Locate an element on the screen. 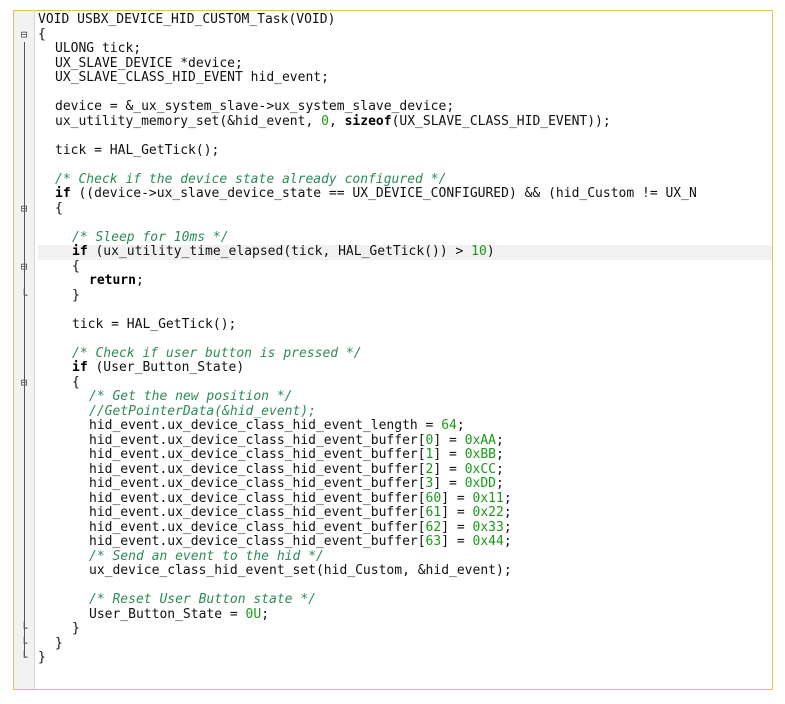 The width and height of the screenshot is (785, 704). code-token: UX_SLAVE_CLASS_HID_EVENT hid_event; is located at coordinates (192, 77).